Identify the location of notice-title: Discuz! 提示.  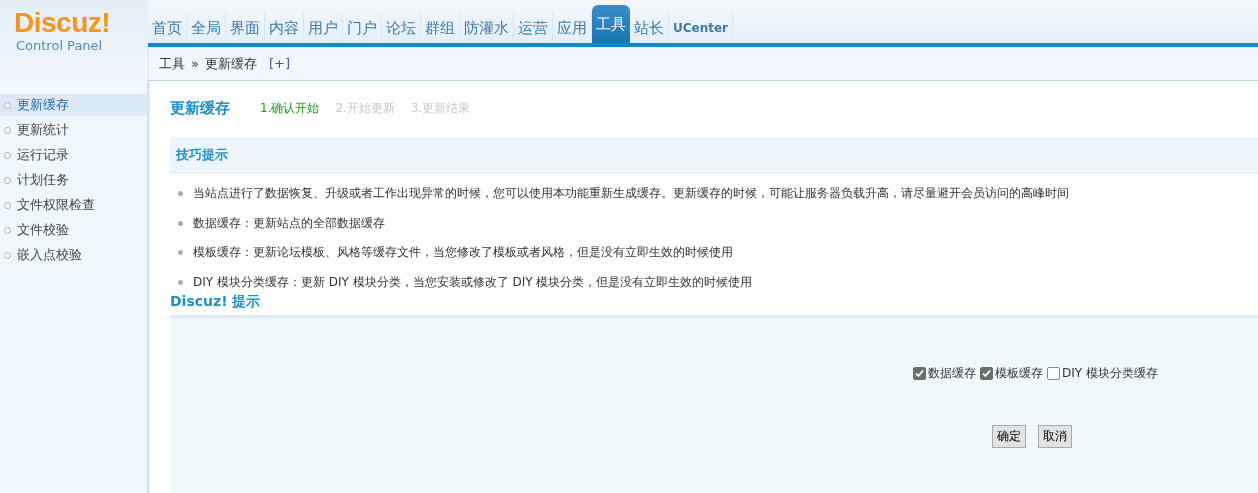
(215, 302).